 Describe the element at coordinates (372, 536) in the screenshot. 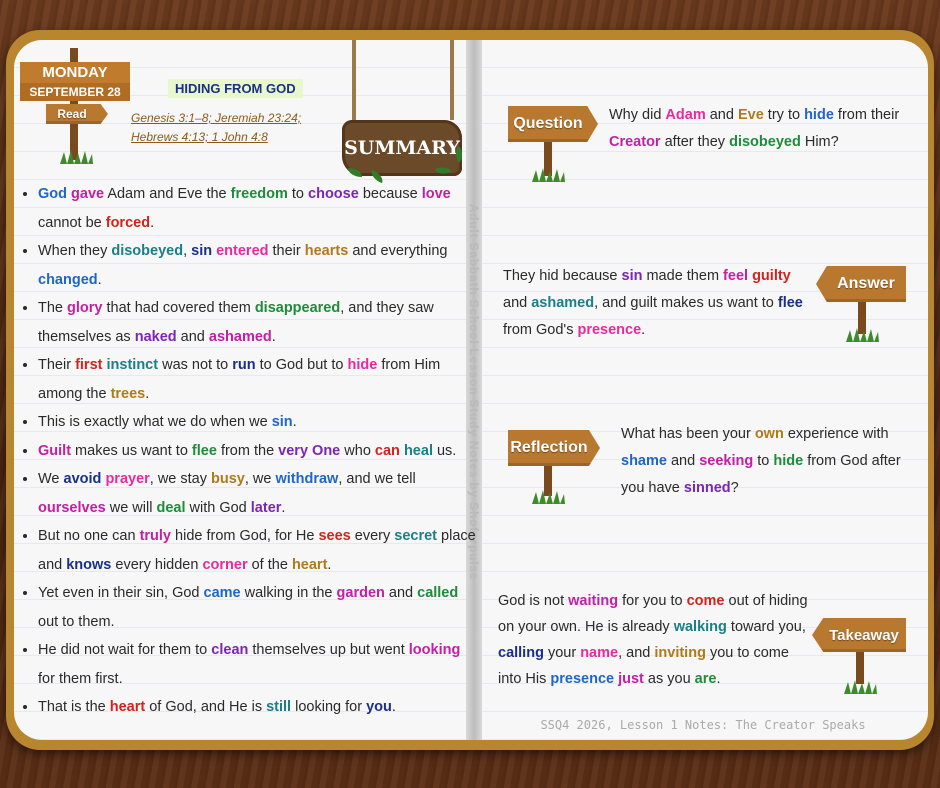

I see `text-run: every` at that location.